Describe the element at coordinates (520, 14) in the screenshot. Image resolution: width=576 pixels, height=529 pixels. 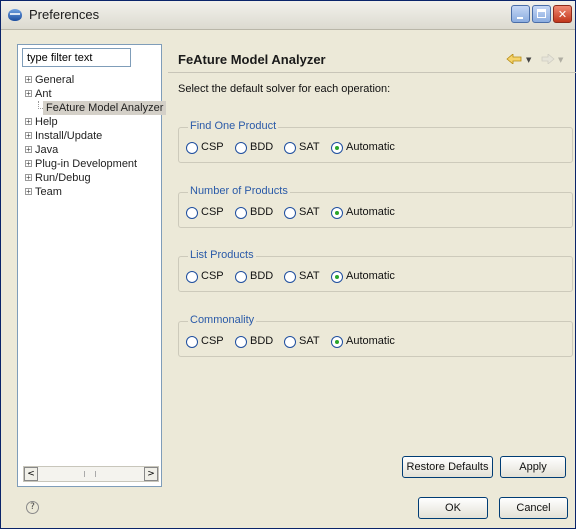
I see `minimize-button` at that location.